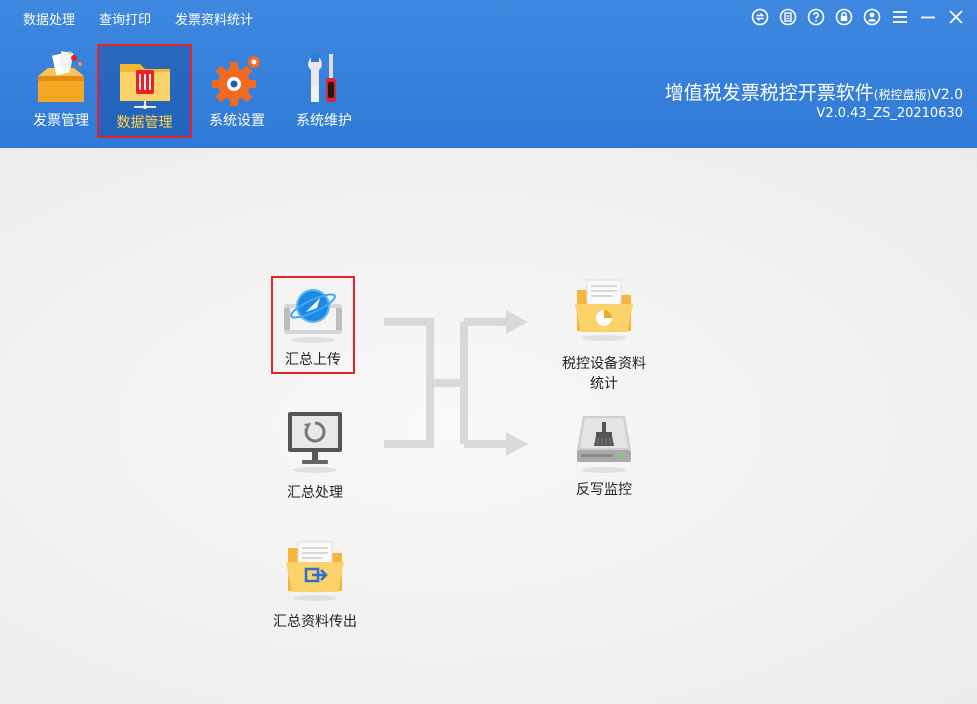 The image size is (977, 704). Describe the element at coordinates (604, 442) in the screenshot. I see `drive-clean-icon` at that location.